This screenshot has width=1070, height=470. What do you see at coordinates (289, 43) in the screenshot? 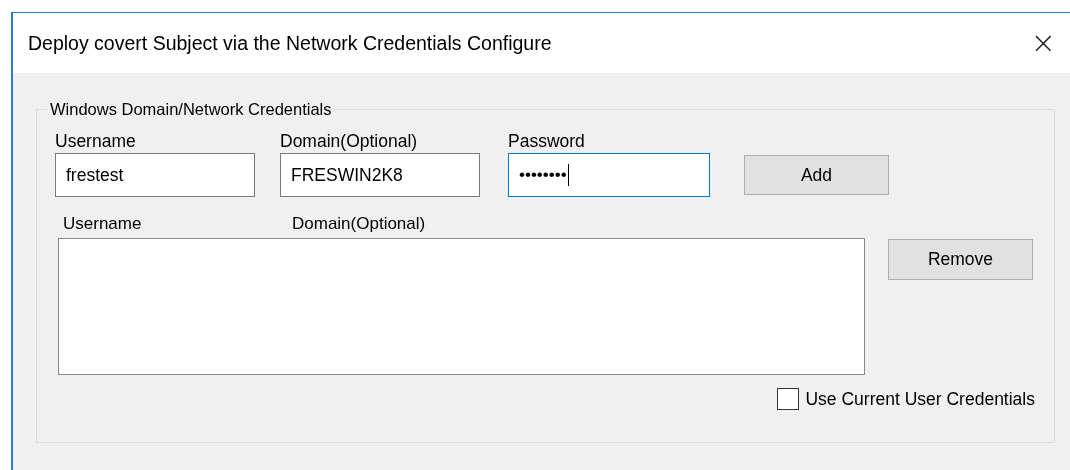
I see `window-title: Deploy covert Subject via the Network Credentials Configure` at bounding box center [289, 43].